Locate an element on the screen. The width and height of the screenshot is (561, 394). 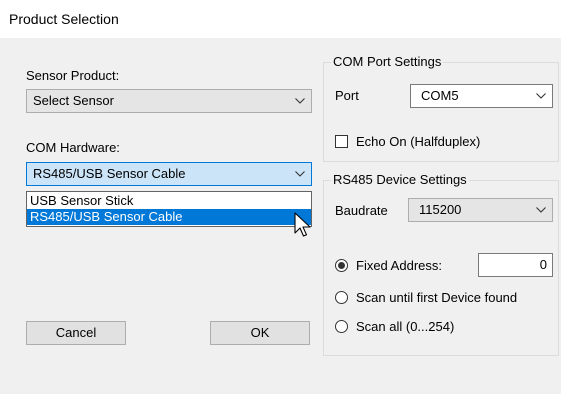
dropdown-option-rs485-usb-sensor-cable: RS485/USB Sensor Cable is located at coordinates (169, 217).